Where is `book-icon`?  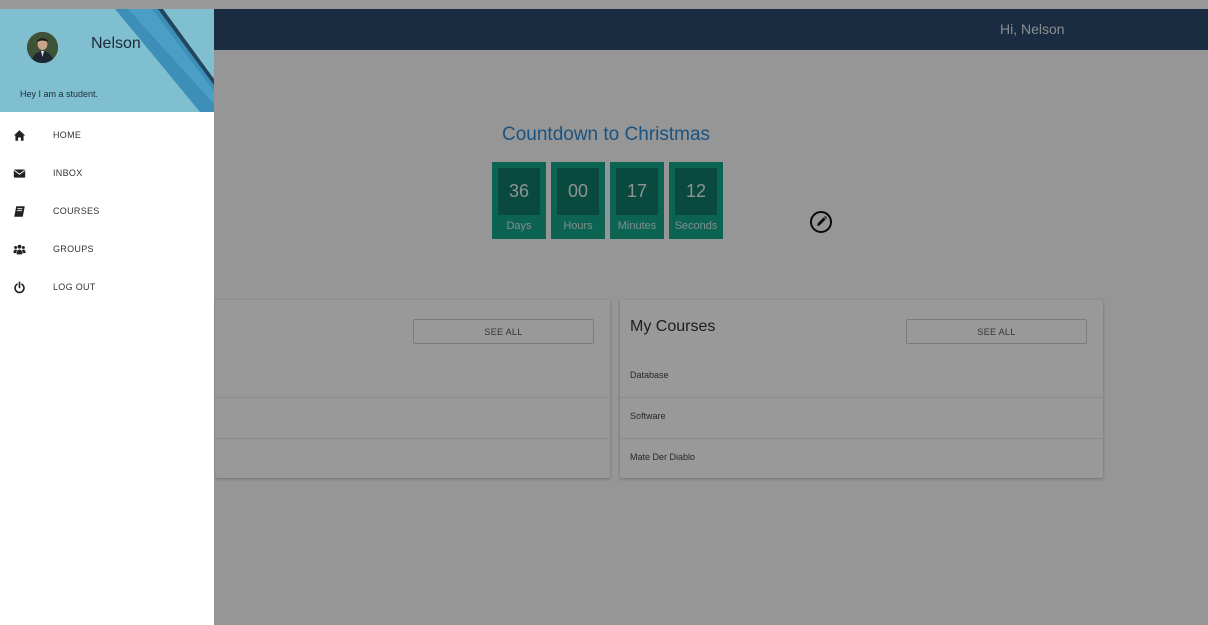
book-icon is located at coordinates (26, 211).